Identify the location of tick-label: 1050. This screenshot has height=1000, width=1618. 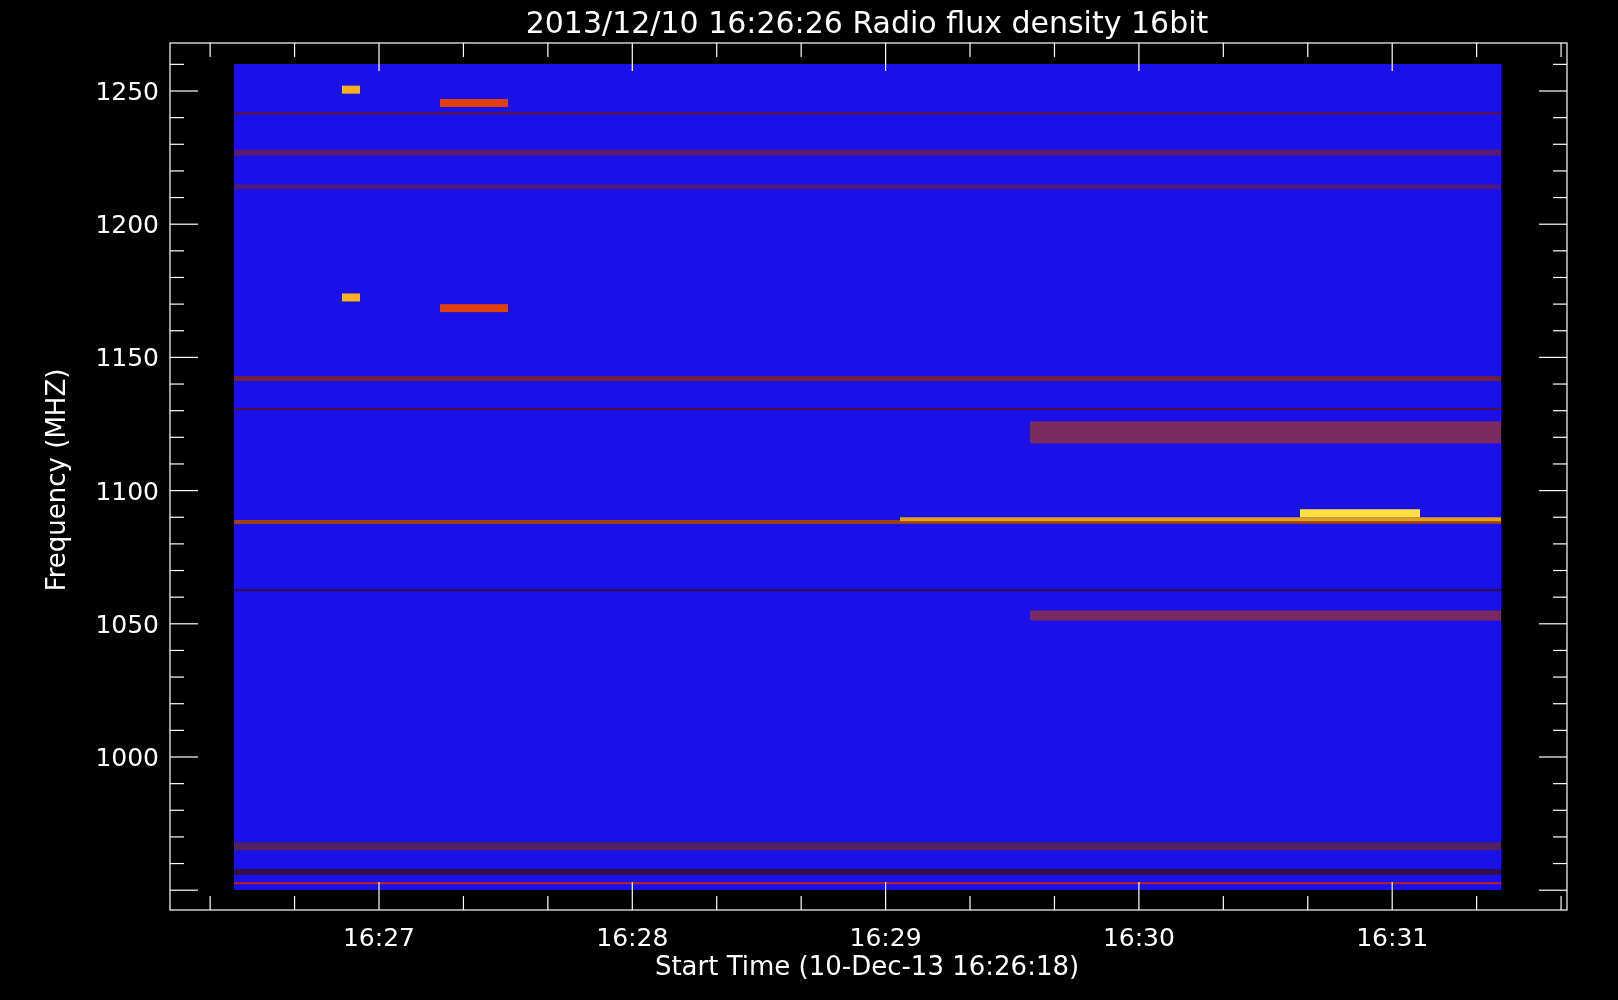
(127, 624).